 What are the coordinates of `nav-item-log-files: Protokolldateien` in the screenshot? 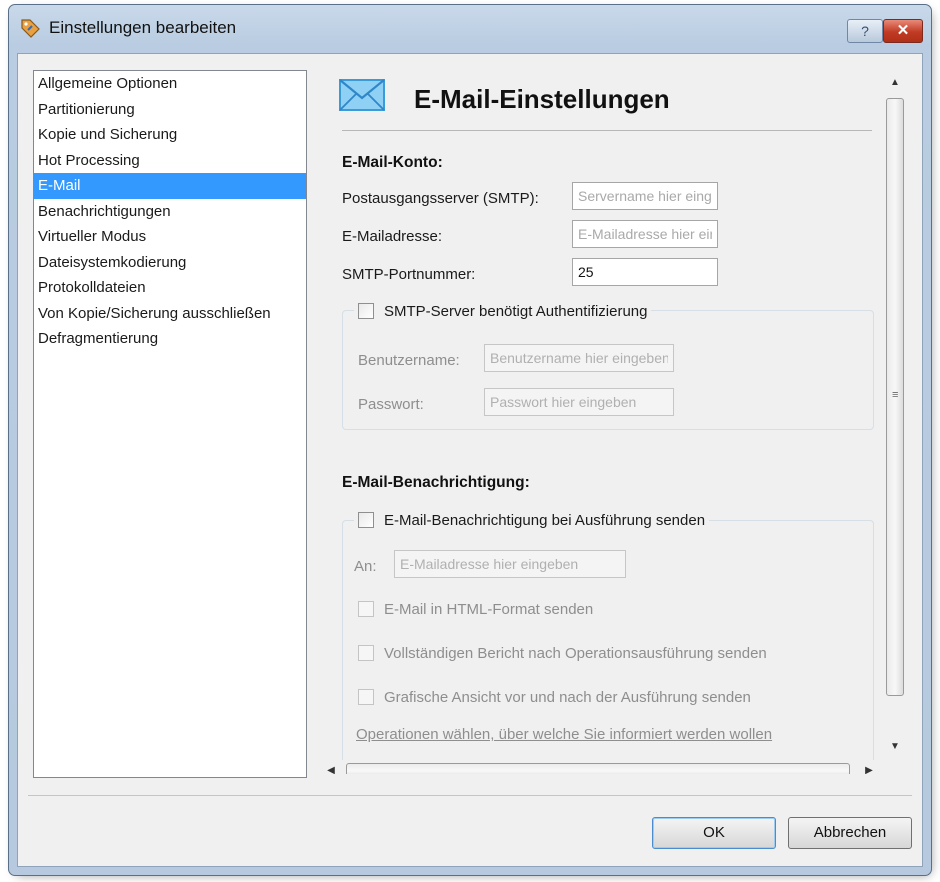 It's located at (170, 288).